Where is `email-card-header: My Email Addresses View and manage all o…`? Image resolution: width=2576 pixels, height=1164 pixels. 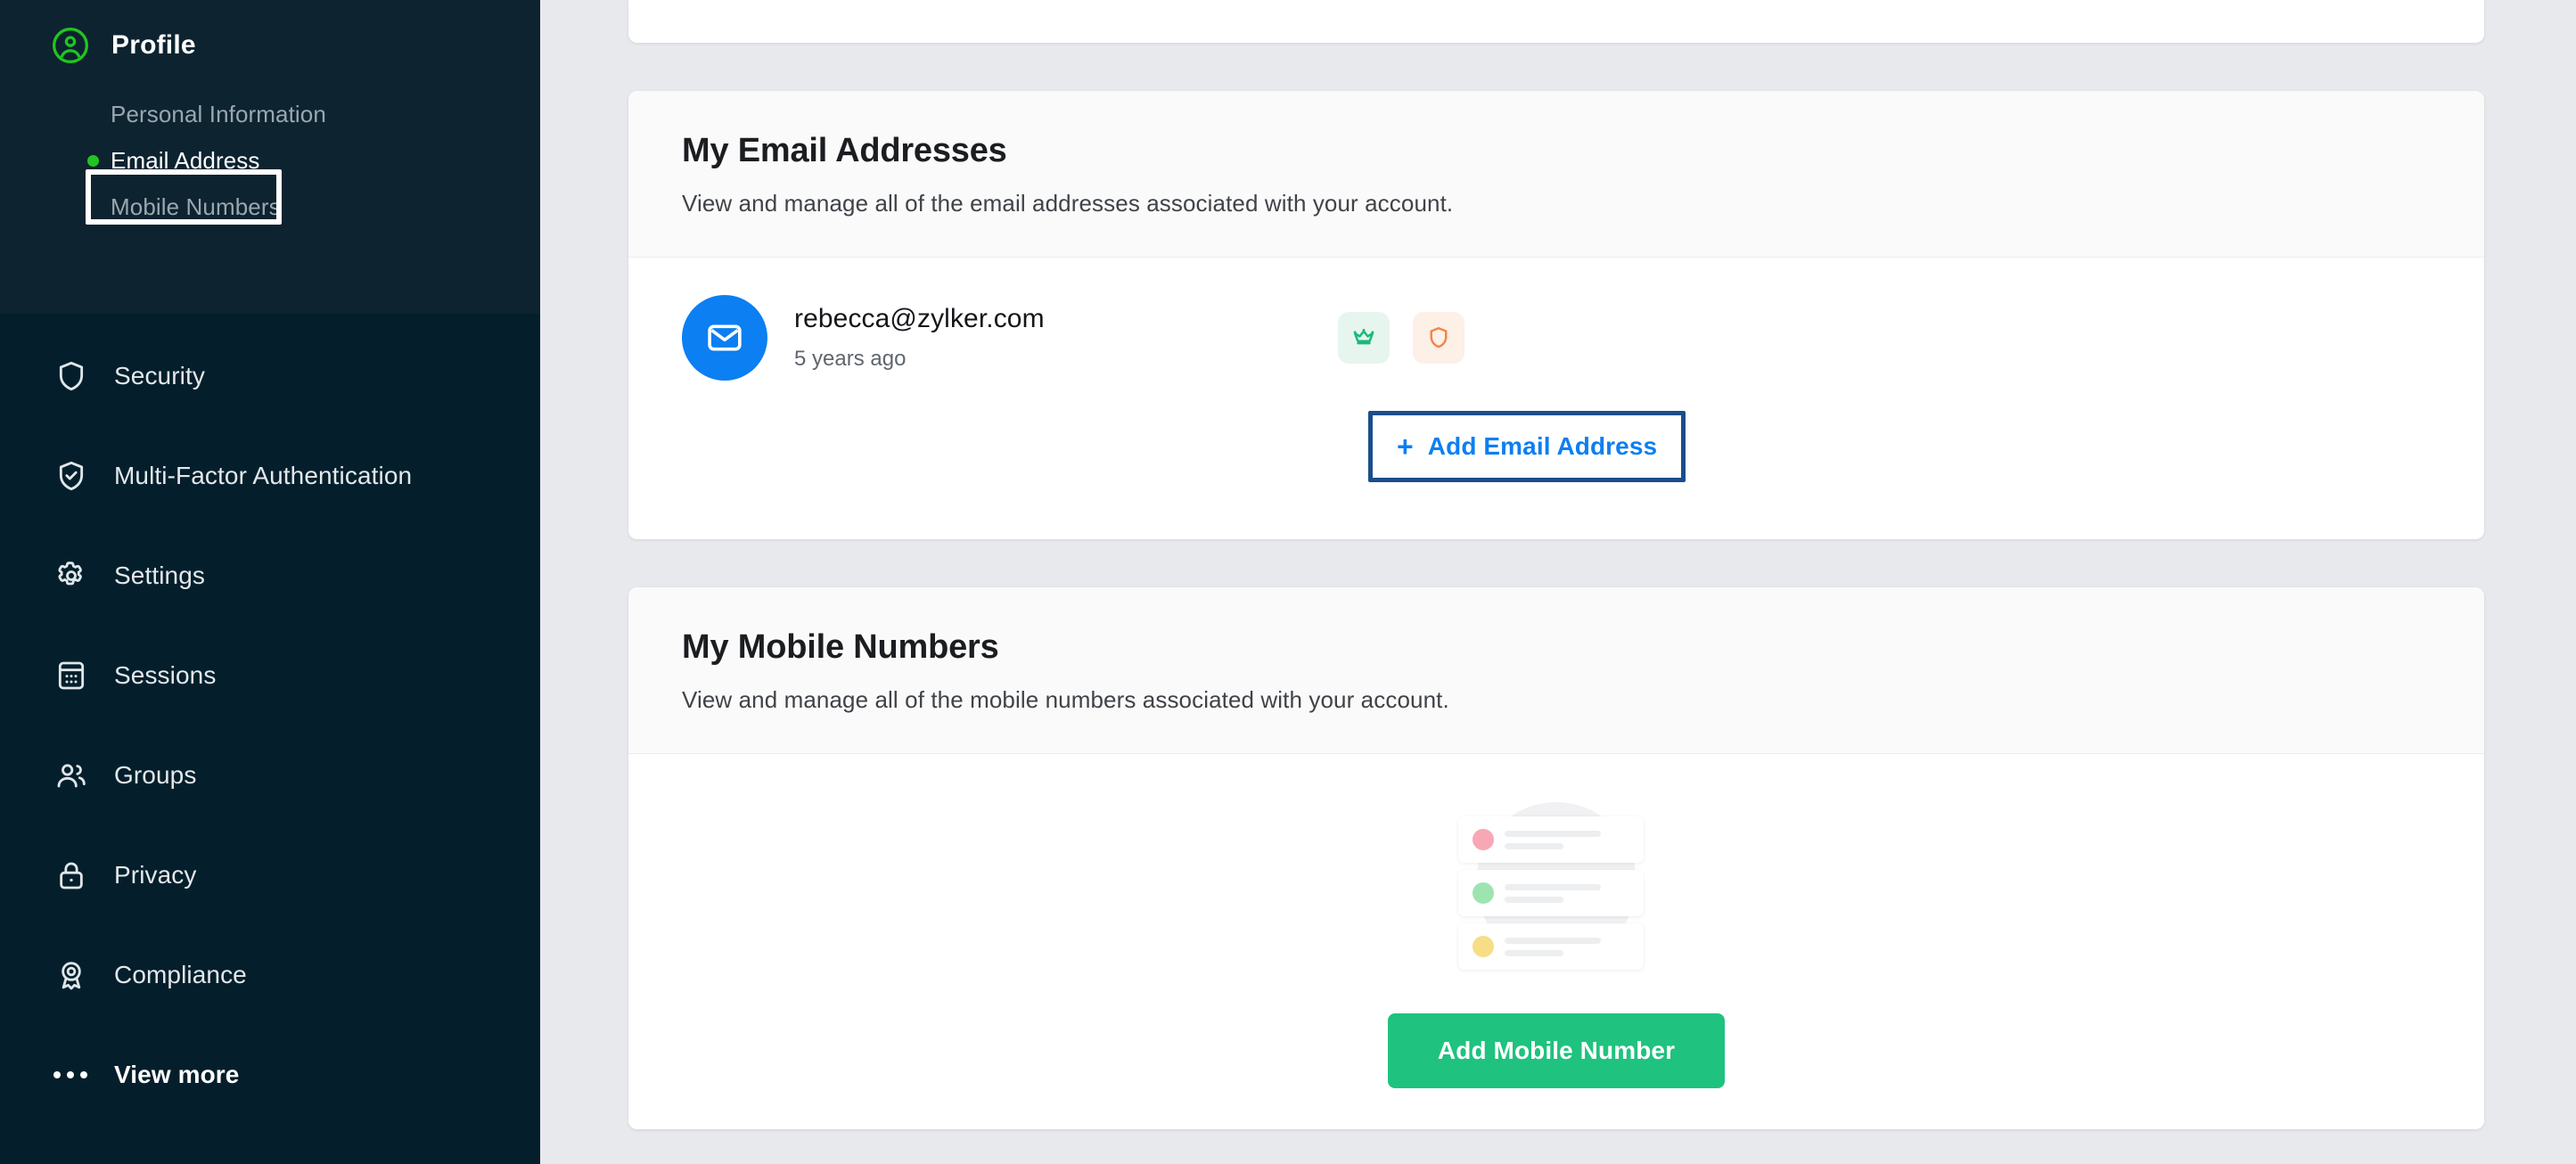
email-card-header: My Email Addresses View and manage all o… is located at coordinates (1556, 174).